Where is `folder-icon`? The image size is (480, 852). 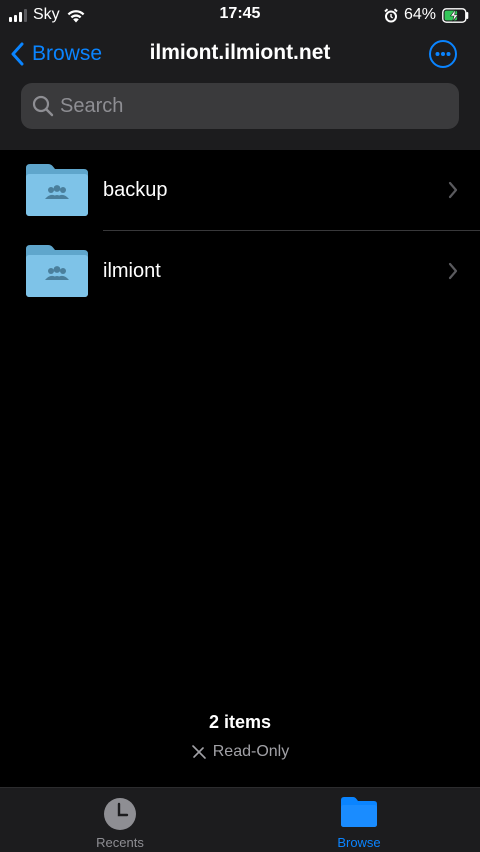 folder-icon is located at coordinates (359, 812).